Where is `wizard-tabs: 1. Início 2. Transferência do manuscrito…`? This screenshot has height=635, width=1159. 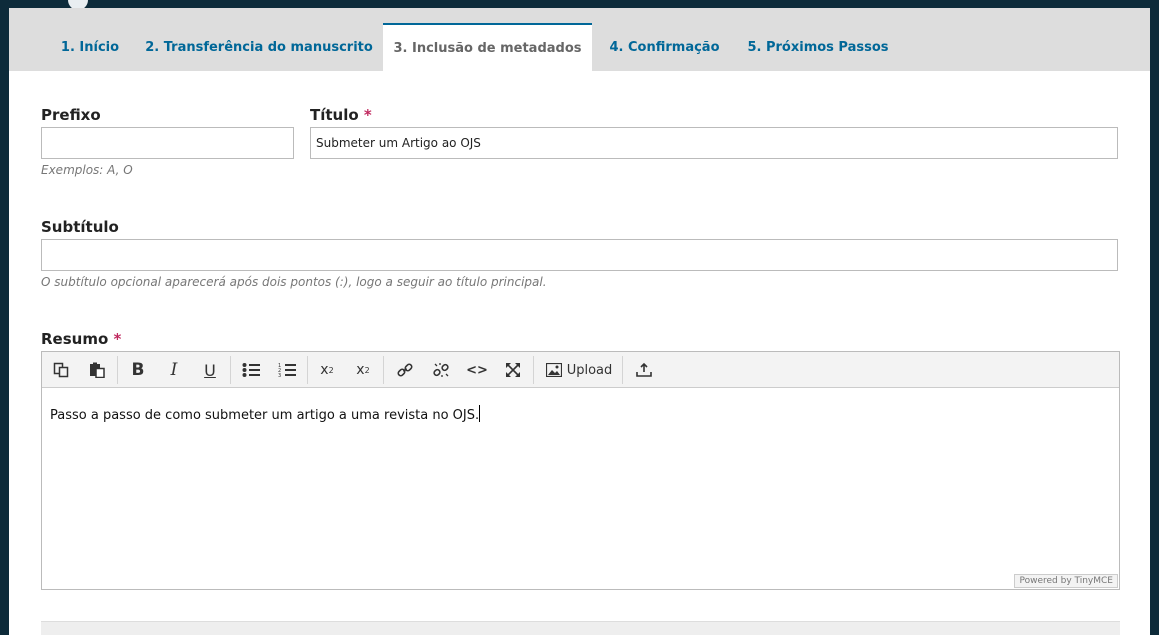 wizard-tabs: 1. Início 2. Transferência do manuscrito… is located at coordinates (579, 45).